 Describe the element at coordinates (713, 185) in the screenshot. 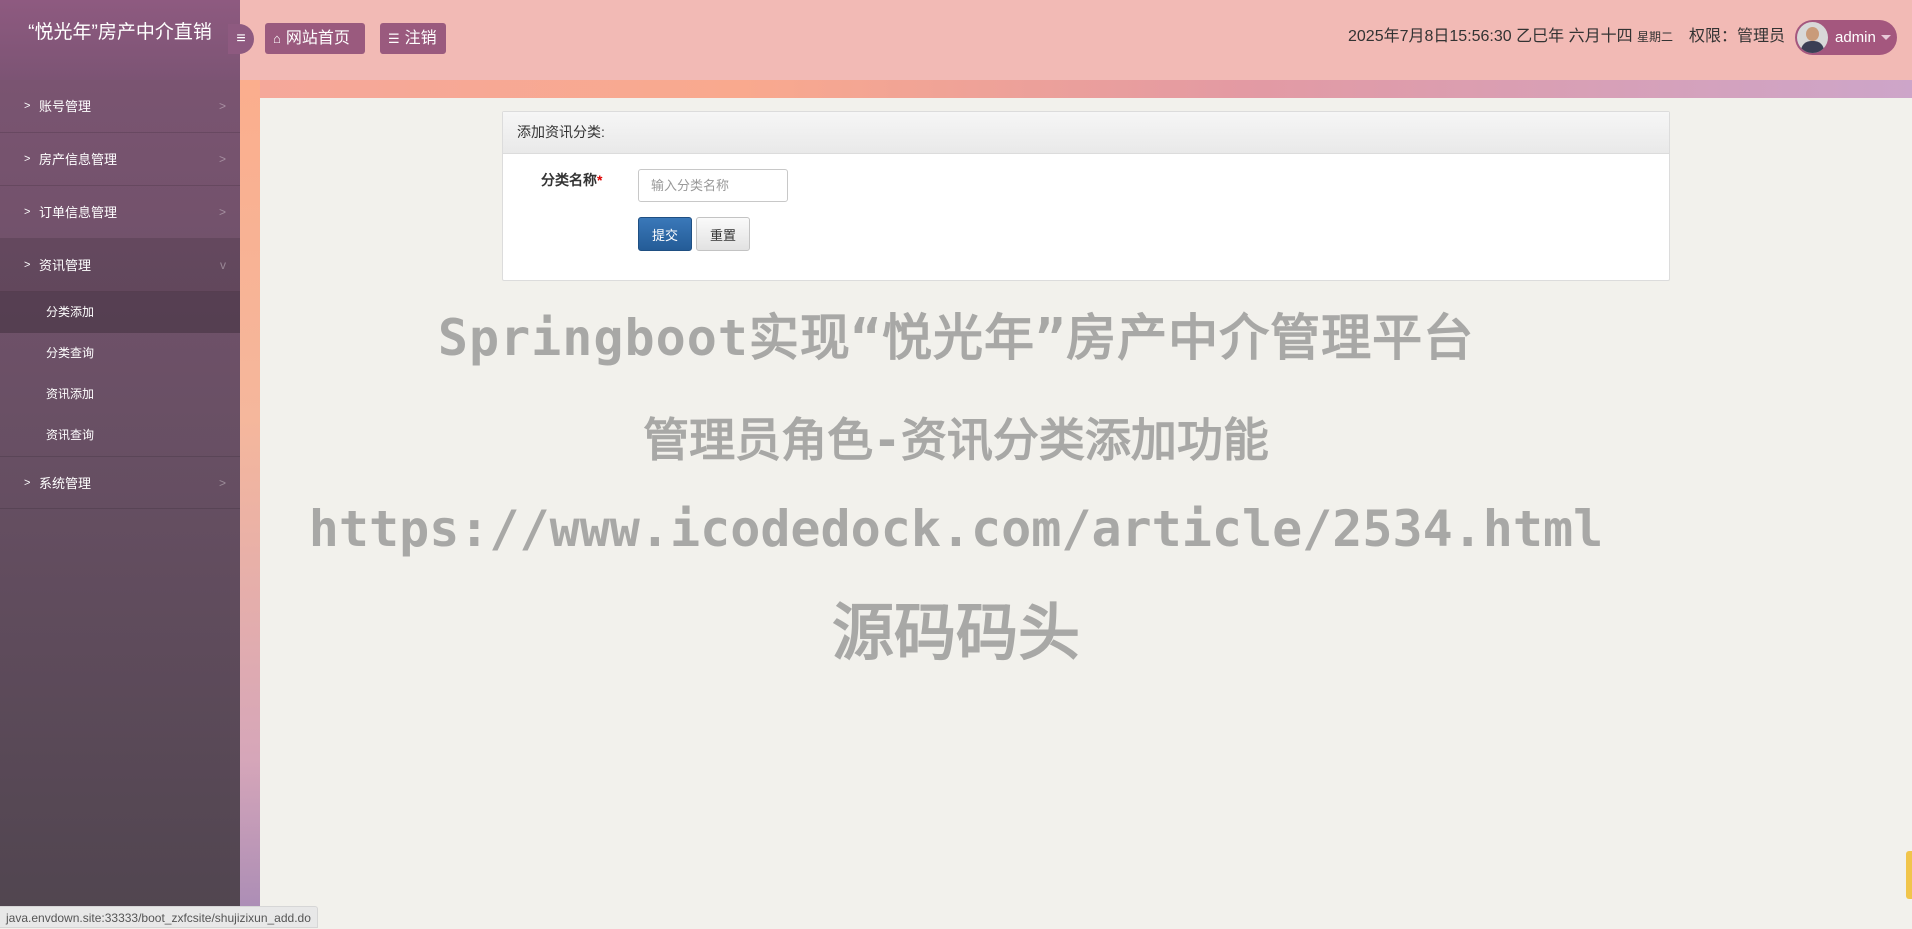

I see `category-name-input` at that location.